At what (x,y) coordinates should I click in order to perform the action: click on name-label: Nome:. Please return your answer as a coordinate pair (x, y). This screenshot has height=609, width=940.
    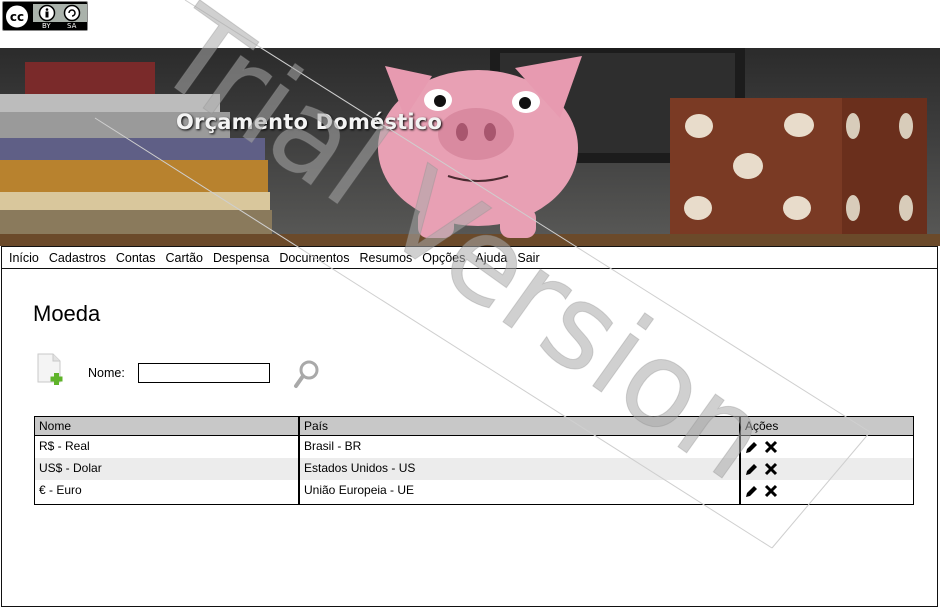
    Looking at the image, I should click on (106, 373).